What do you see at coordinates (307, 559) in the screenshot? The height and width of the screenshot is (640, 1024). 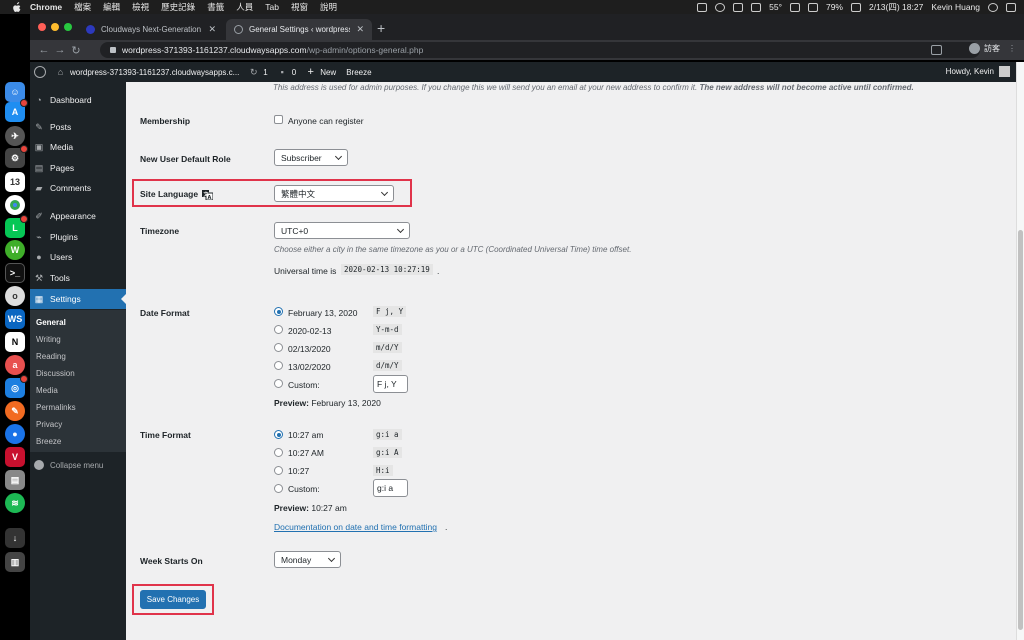 I see `week-starts-select: Monday` at bounding box center [307, 559].